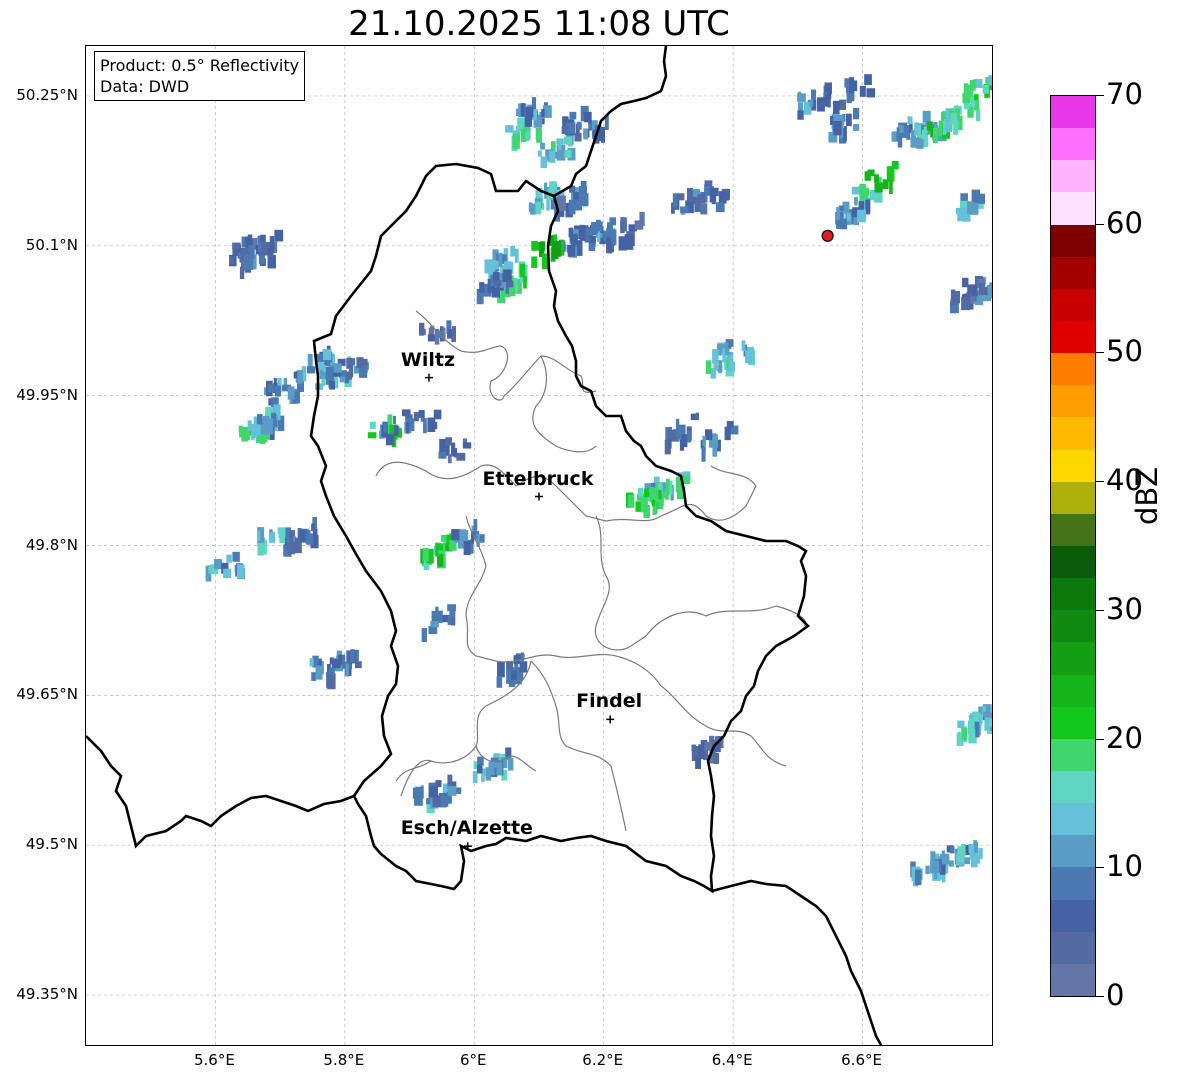 This screenshot has height=1081, width=1184. What do you see at coordinates (1124, 94) in the screenshot?
I see `colorbar-tick-label: 70` at bounding box center [1124, 94].